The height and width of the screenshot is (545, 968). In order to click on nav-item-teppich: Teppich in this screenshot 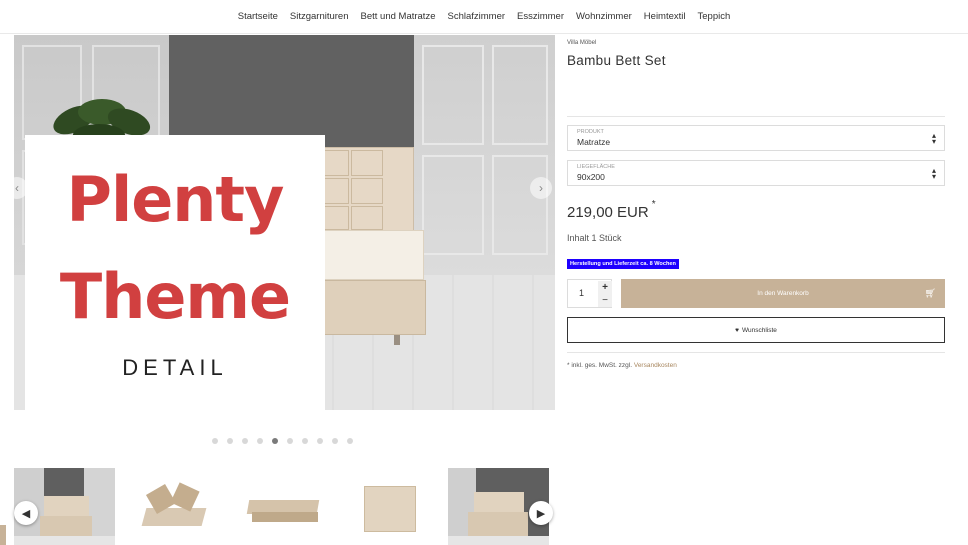, I will do `click(714, 16)`.